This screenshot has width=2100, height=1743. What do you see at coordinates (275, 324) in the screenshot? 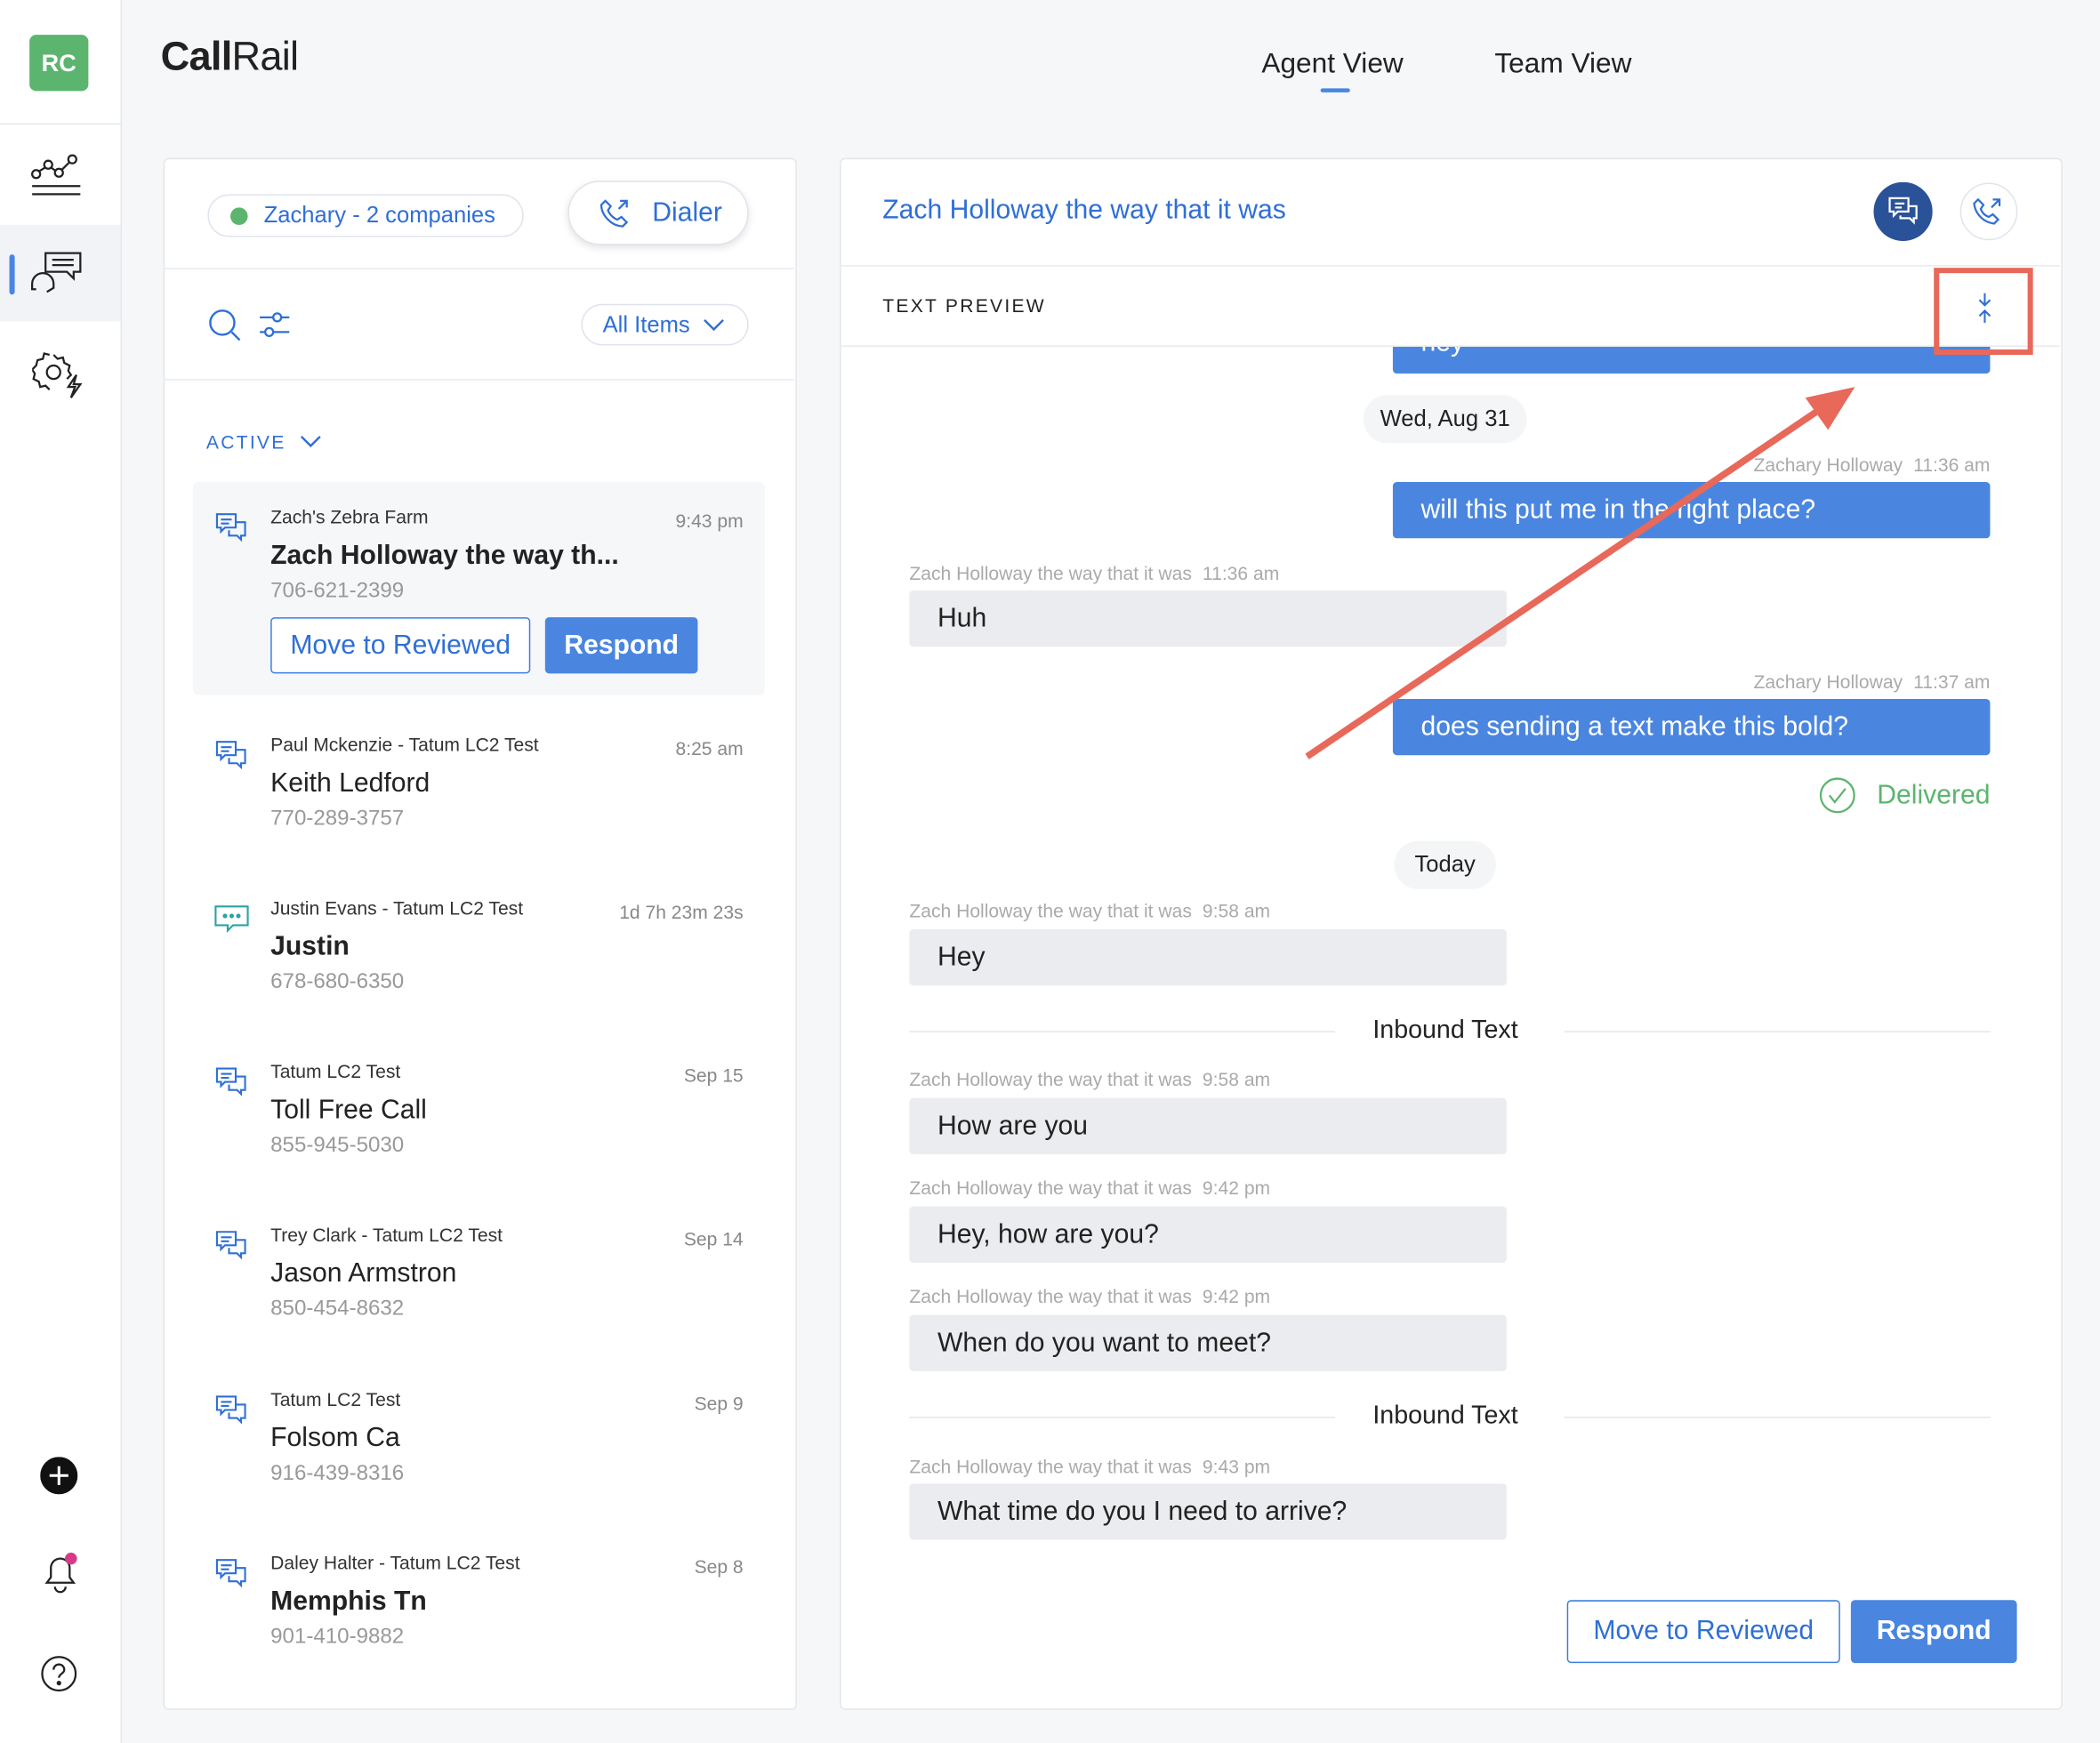
I see `filter-sliders-icon` at bounding box center [275, 324].